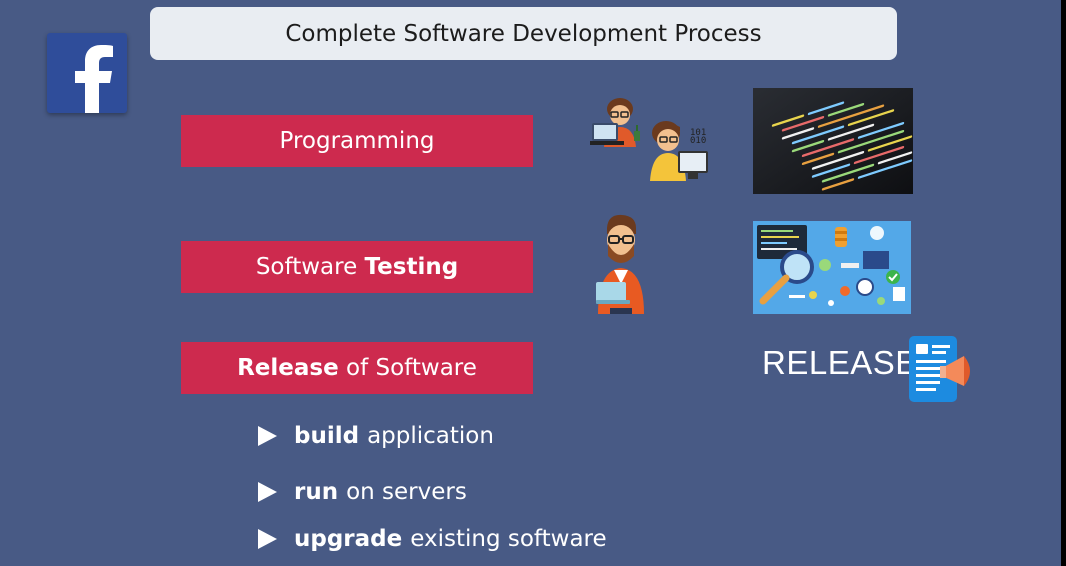  I want to click on page-title-text: Complete Software Development Process, so click(523, 33).